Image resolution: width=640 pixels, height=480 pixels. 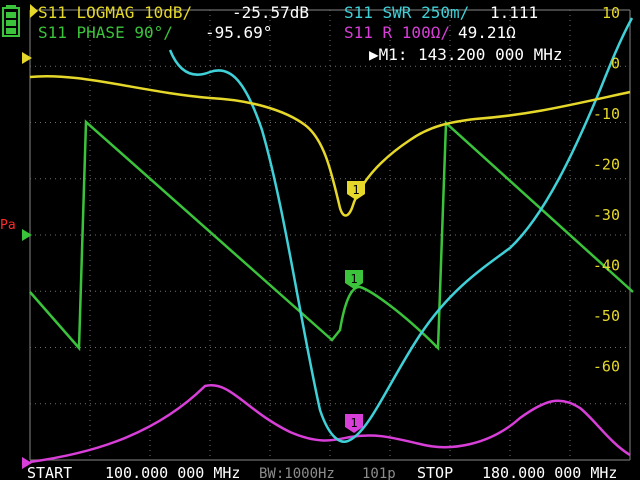 What do you see at coordinates (606, 266) in the screenshot?
I see `y-scale-label: -40` at bounding box center [606, 266].